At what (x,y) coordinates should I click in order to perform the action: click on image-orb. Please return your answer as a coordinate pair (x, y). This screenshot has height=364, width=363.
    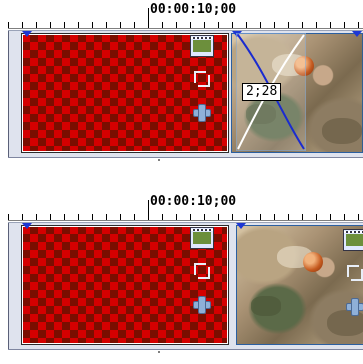
    Looking at the image, I should click on (313, 262).